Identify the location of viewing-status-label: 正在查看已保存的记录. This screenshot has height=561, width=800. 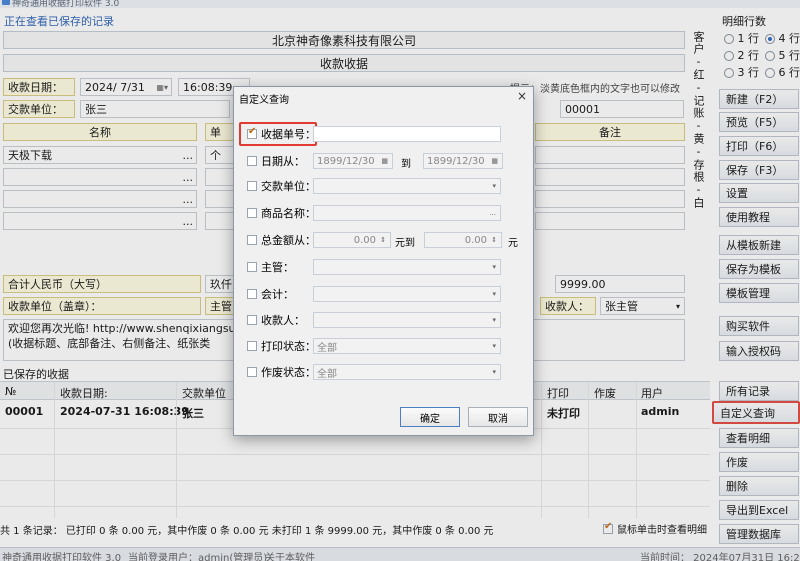
(59, 21).